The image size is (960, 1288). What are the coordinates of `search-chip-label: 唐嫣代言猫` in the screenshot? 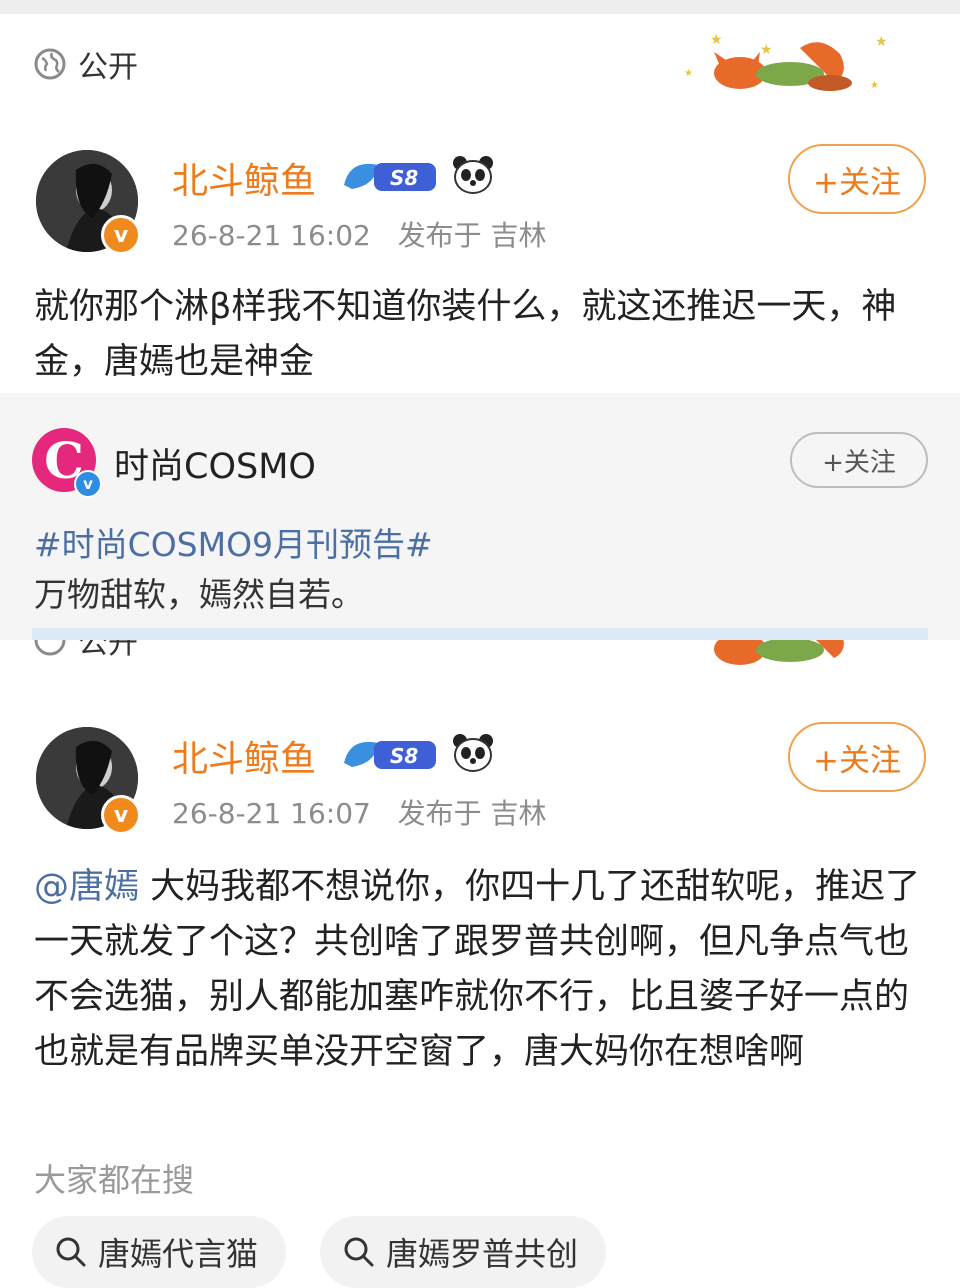 It's located at (178, 1254).